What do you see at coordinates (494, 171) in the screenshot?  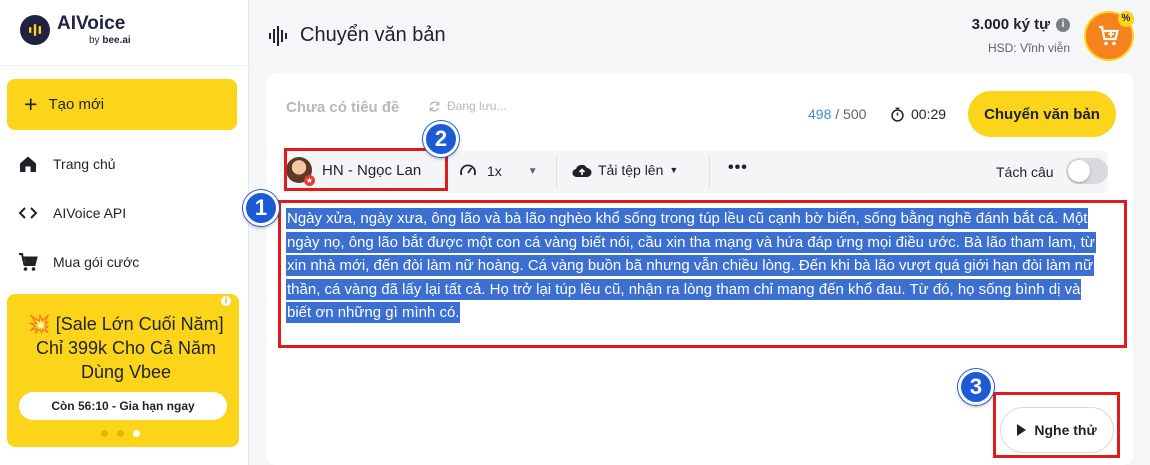 I see `speed-label: 1x` at bounding box center [494, 171].